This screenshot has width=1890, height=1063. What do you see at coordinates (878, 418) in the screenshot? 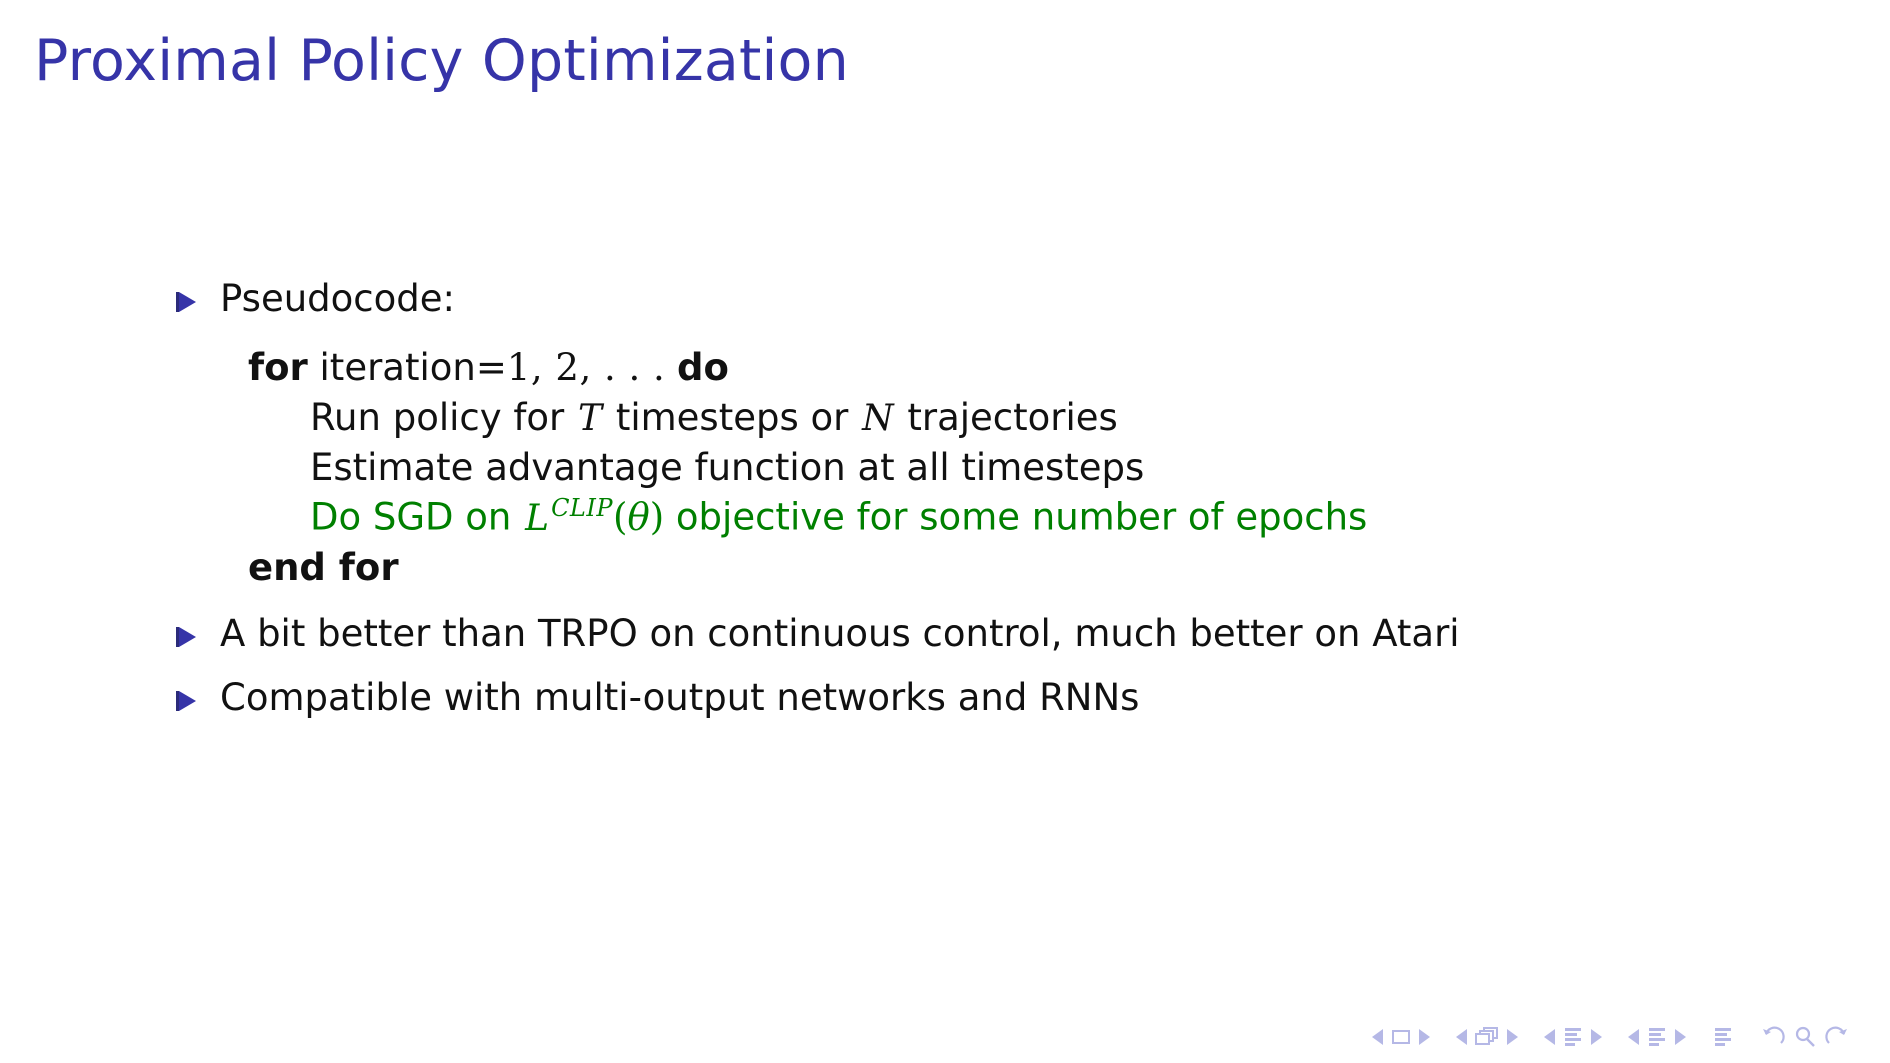
I see `variable-N: N` at bounding box center [878, 418].